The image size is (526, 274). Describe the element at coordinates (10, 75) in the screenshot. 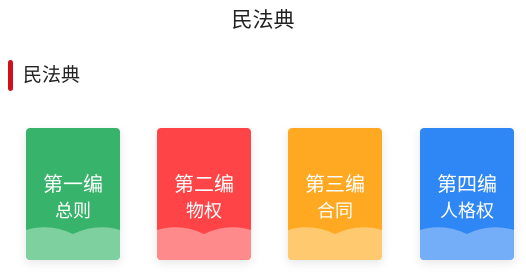

I see `section-accent-bar` at that location.